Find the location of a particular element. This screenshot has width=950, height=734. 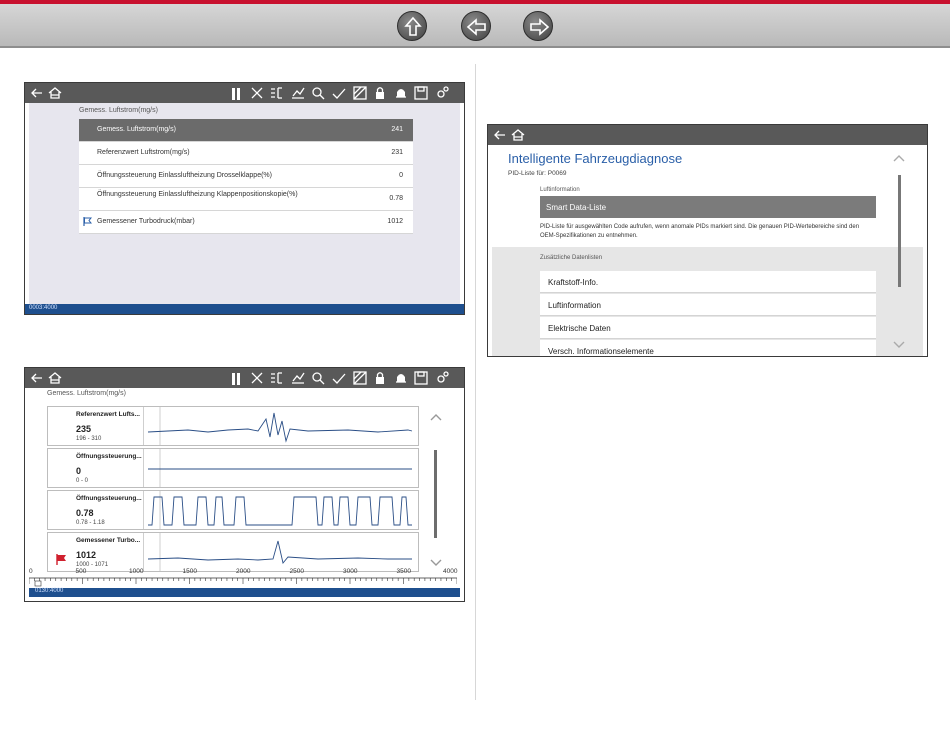

axis-tick-label: 2500 is located at coordinates (296, 571).